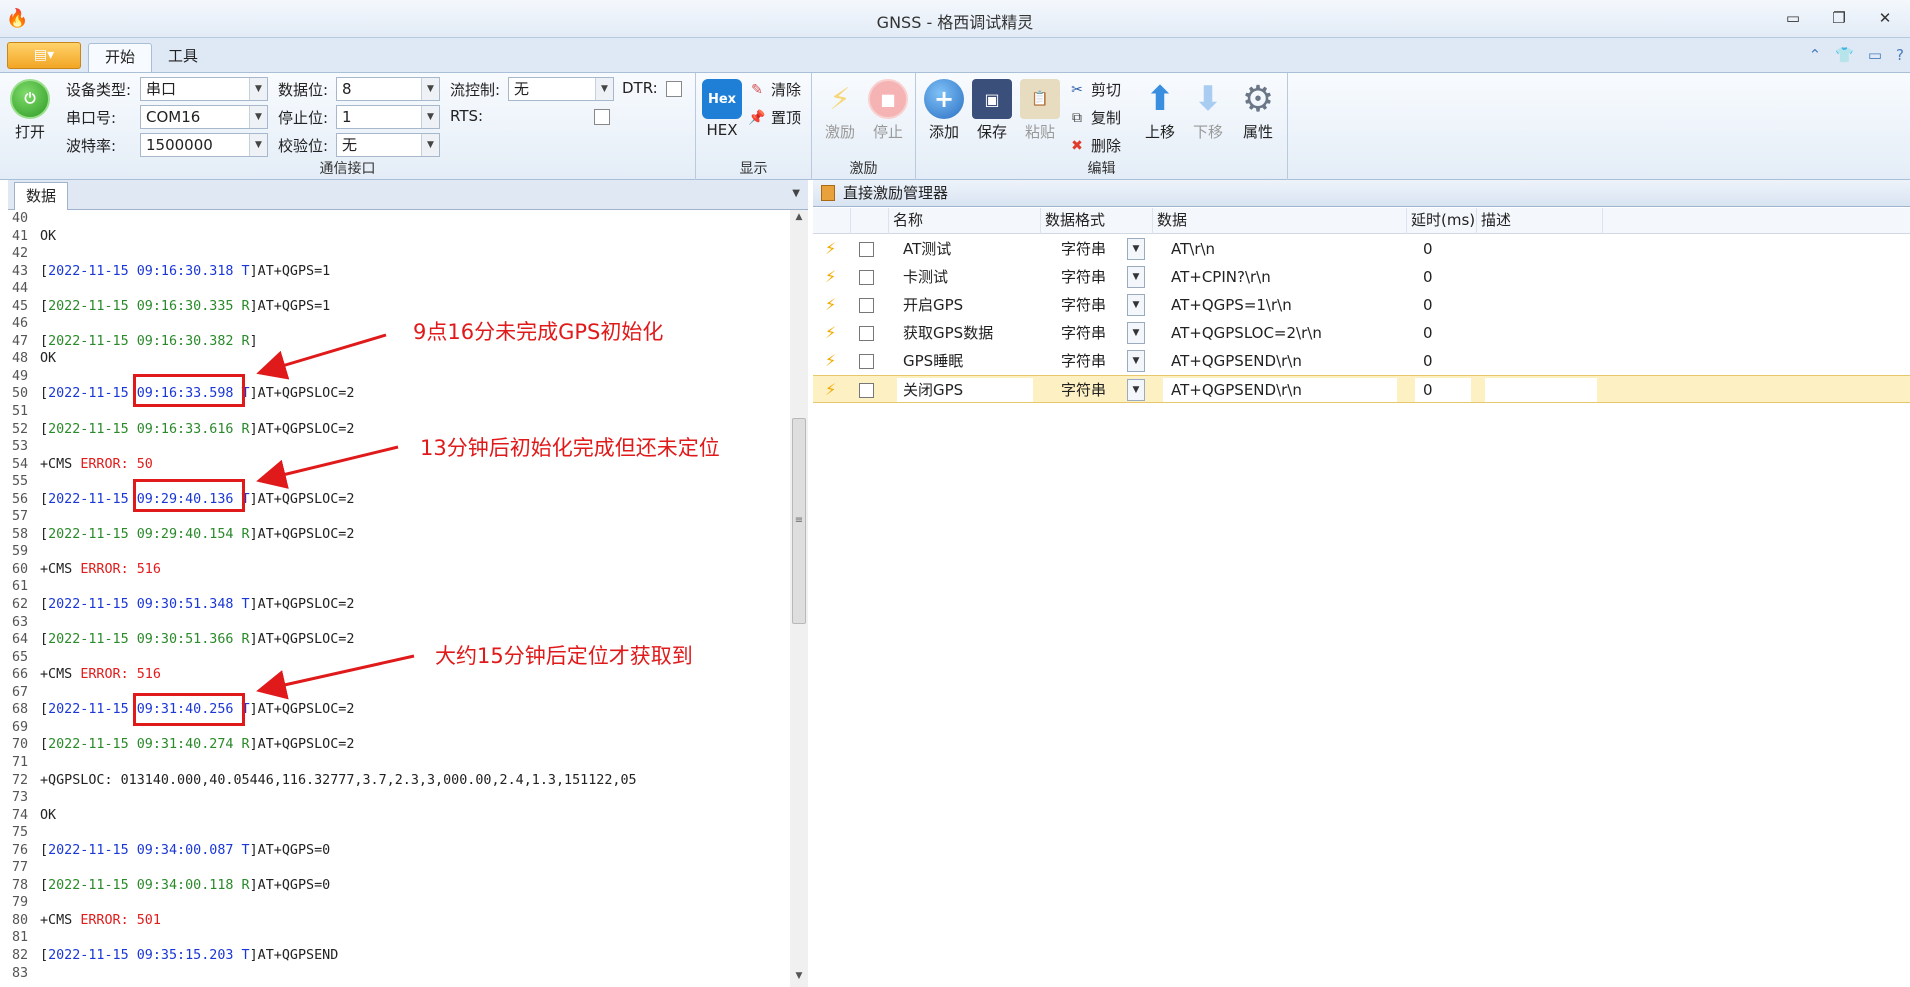 This screenshot has height=987, width=1910. What do you see at coordinates (1231, 305) in the screenshot?
I see `row-data: AT+QGPS=1\r\n` at bounding box center [1231, 305].